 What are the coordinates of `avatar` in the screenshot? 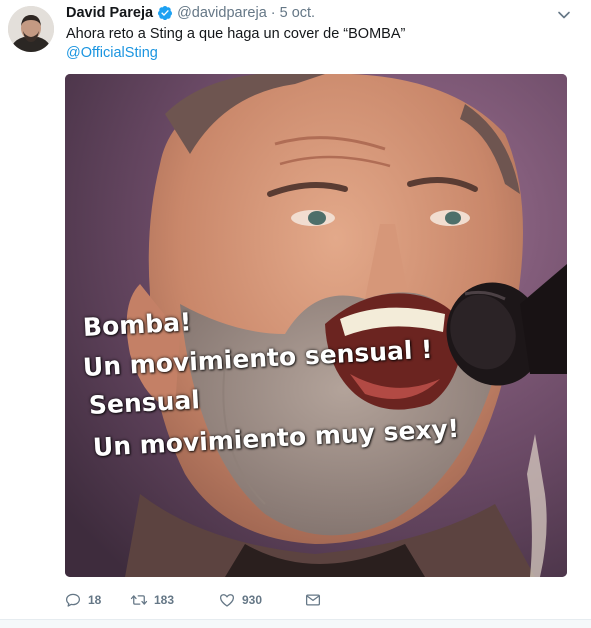 It's located at (31, 29).